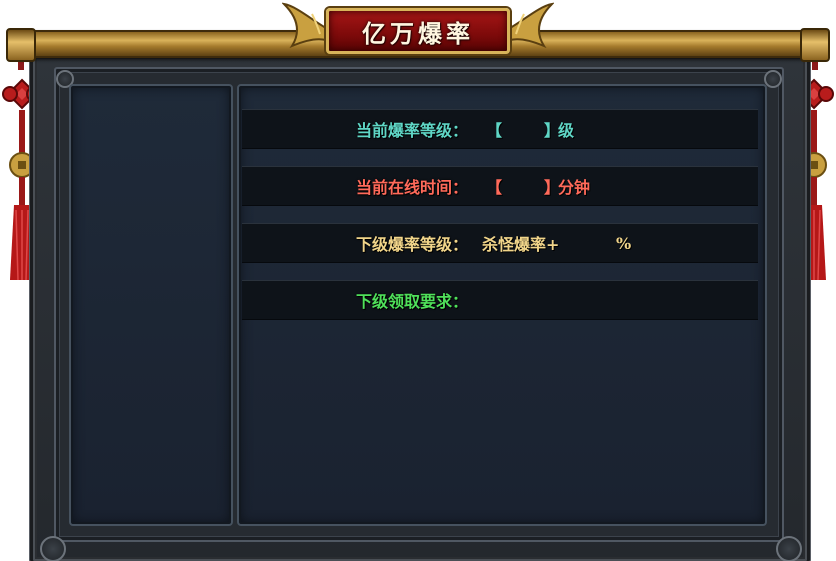 The image size is (836, 561). Describe the element at coordinates (412, 301) in the screenshot. I see `next-claim-requirement-label: 下级领取要求：` at that location.